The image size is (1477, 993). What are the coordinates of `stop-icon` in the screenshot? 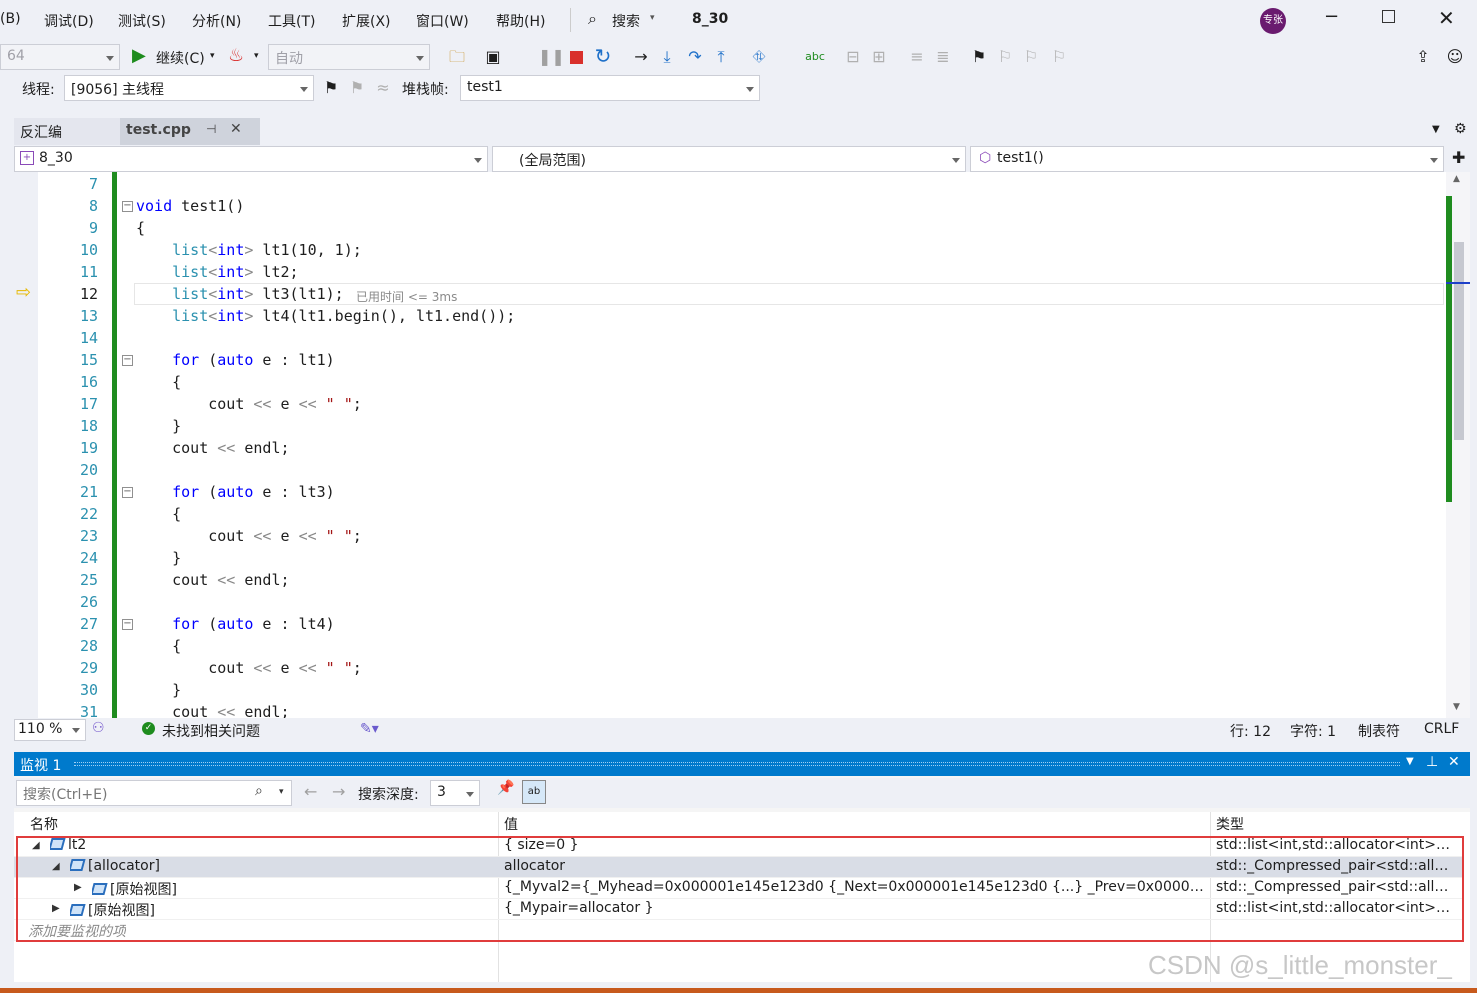 It's located at (576, 57).